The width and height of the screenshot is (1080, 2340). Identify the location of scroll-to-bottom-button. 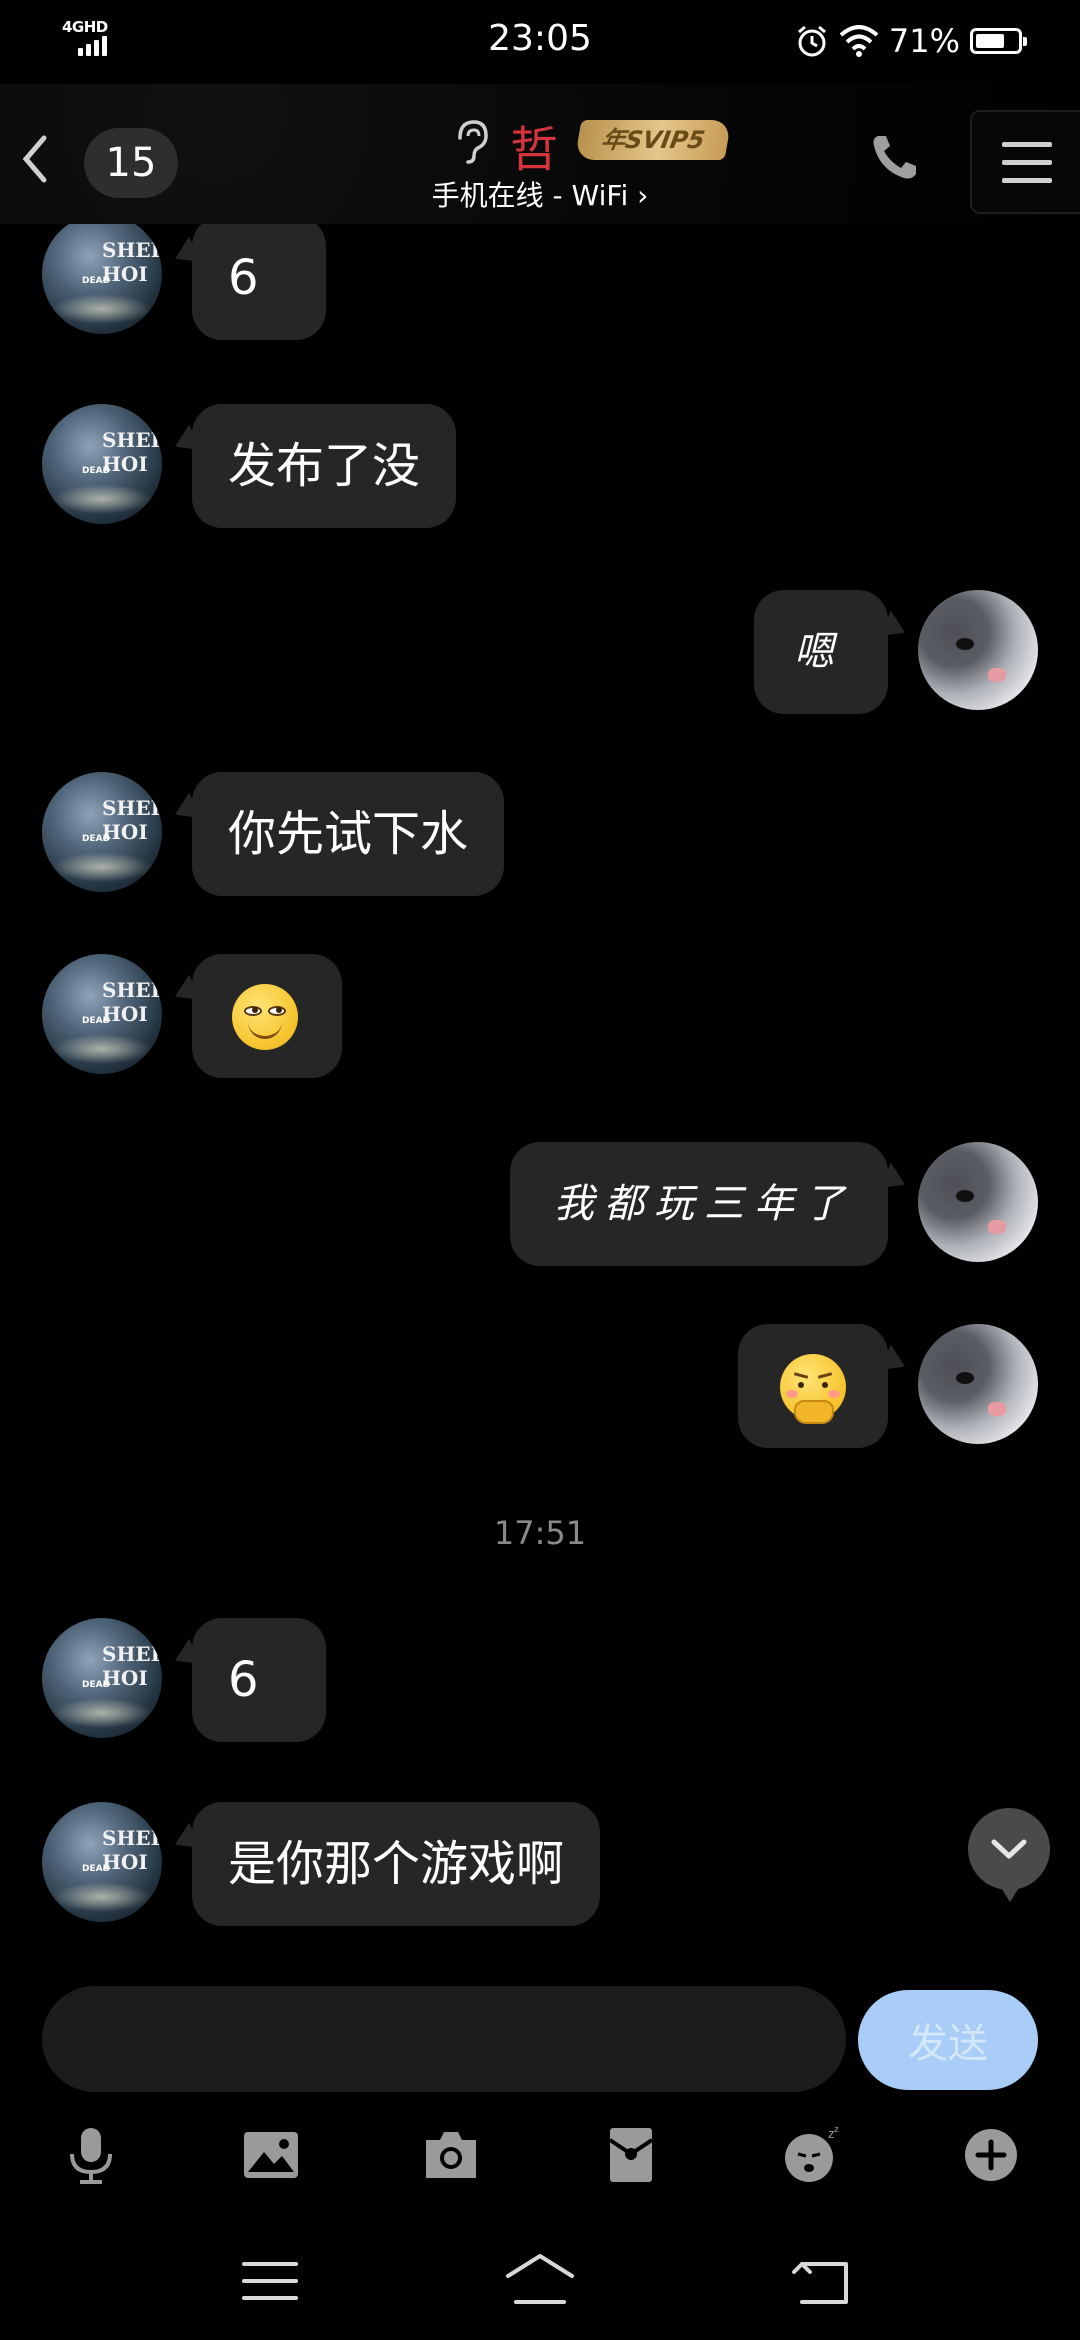
(1009, 1855).